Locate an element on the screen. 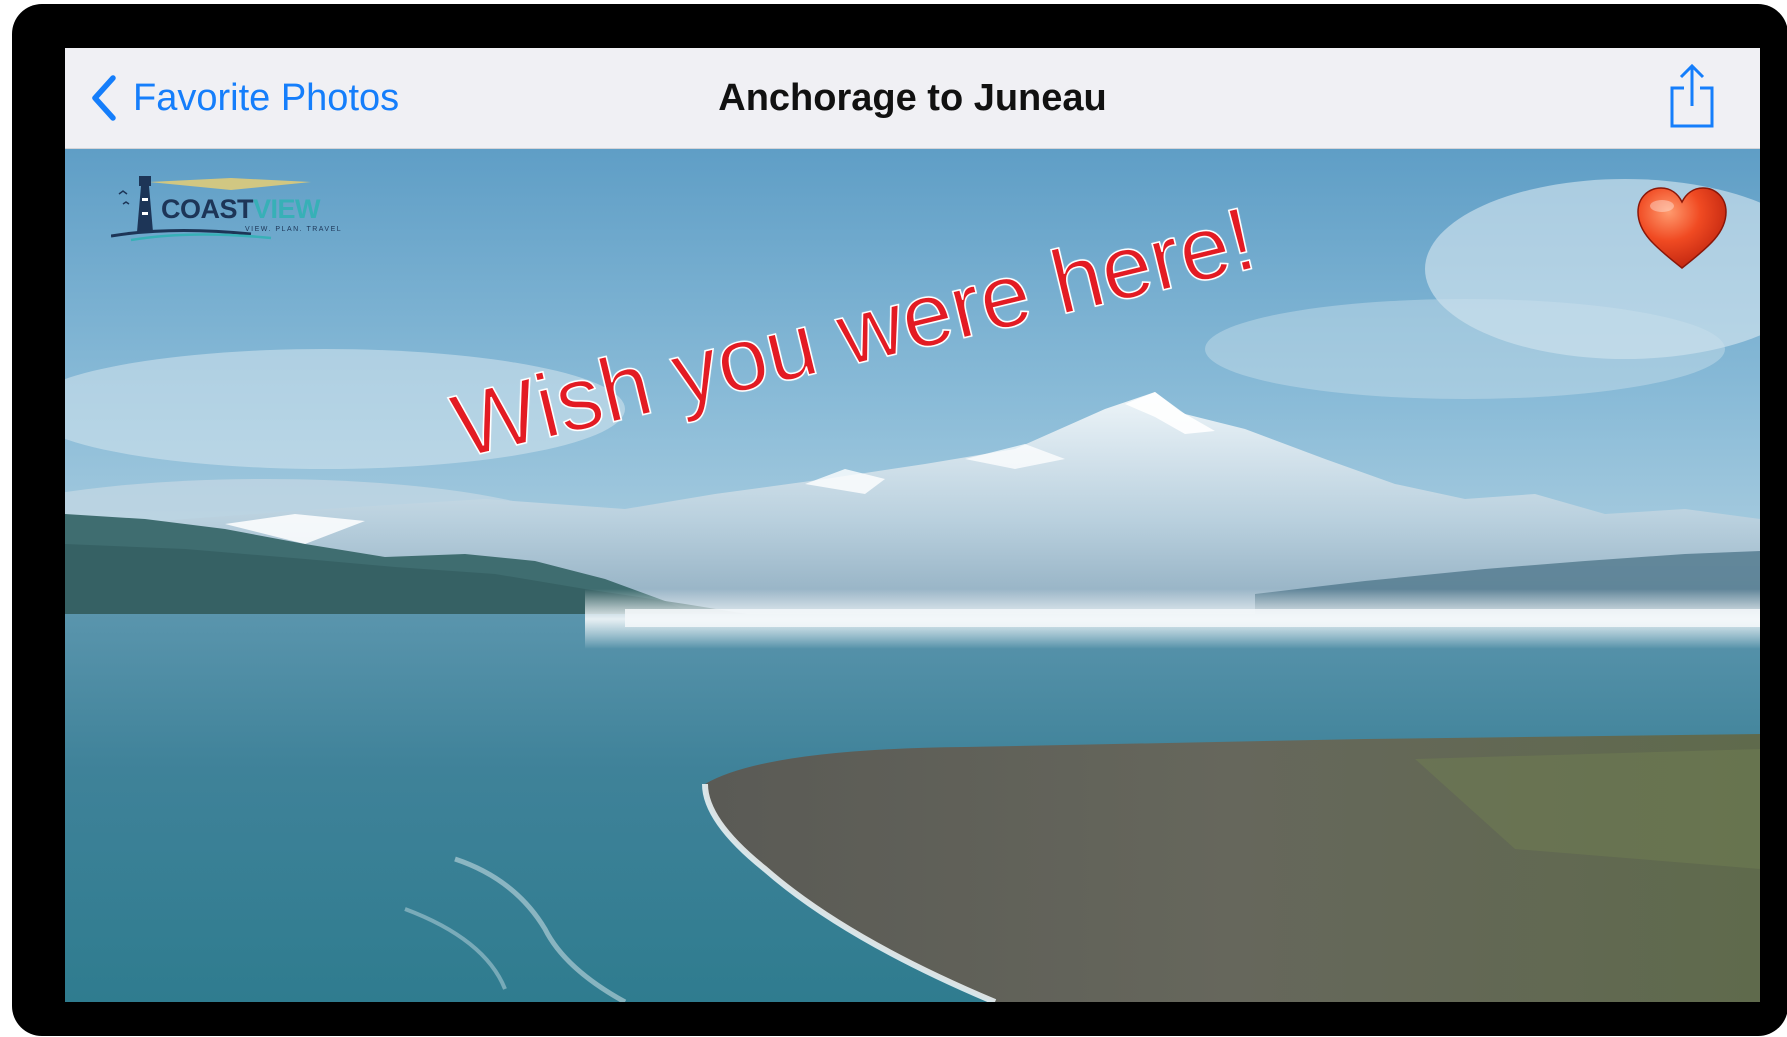 This screenshot has height=1037, width=1787. share-button is located at coordinates (1692, 96).